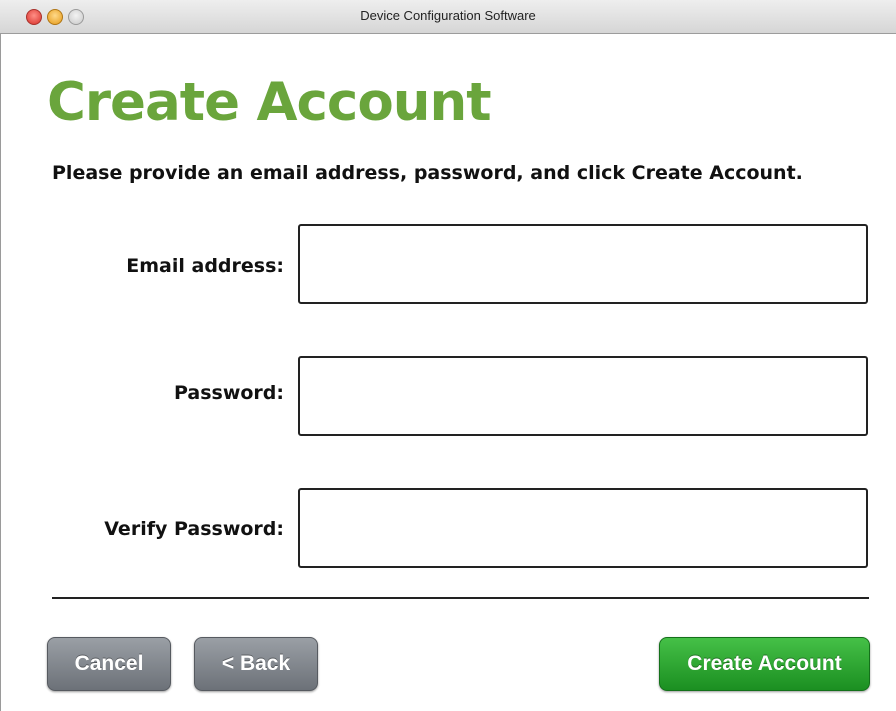 The height and width of the screenshot is (711, 896). What do you see at coordinates (764, 664) in the screenshot?
I see `create-account-button: Create Account` at bounding box center [764, 664].